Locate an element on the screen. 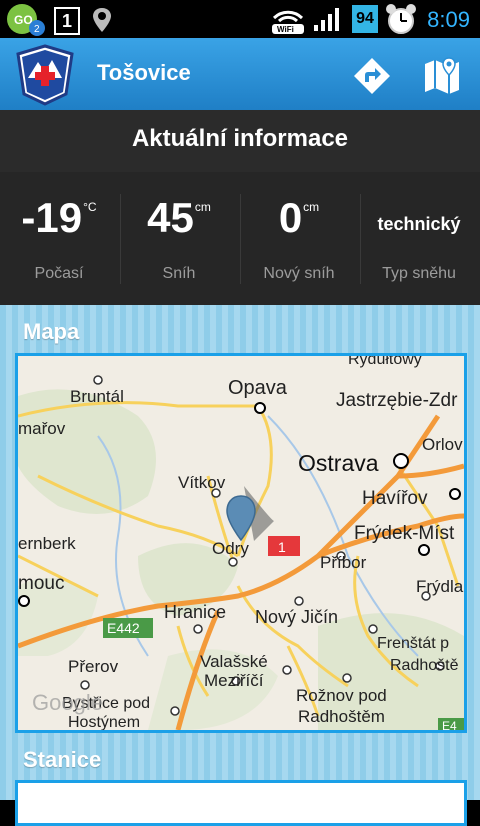  stat-snow: 45cm Sníh is located at coordinates (179, 238).